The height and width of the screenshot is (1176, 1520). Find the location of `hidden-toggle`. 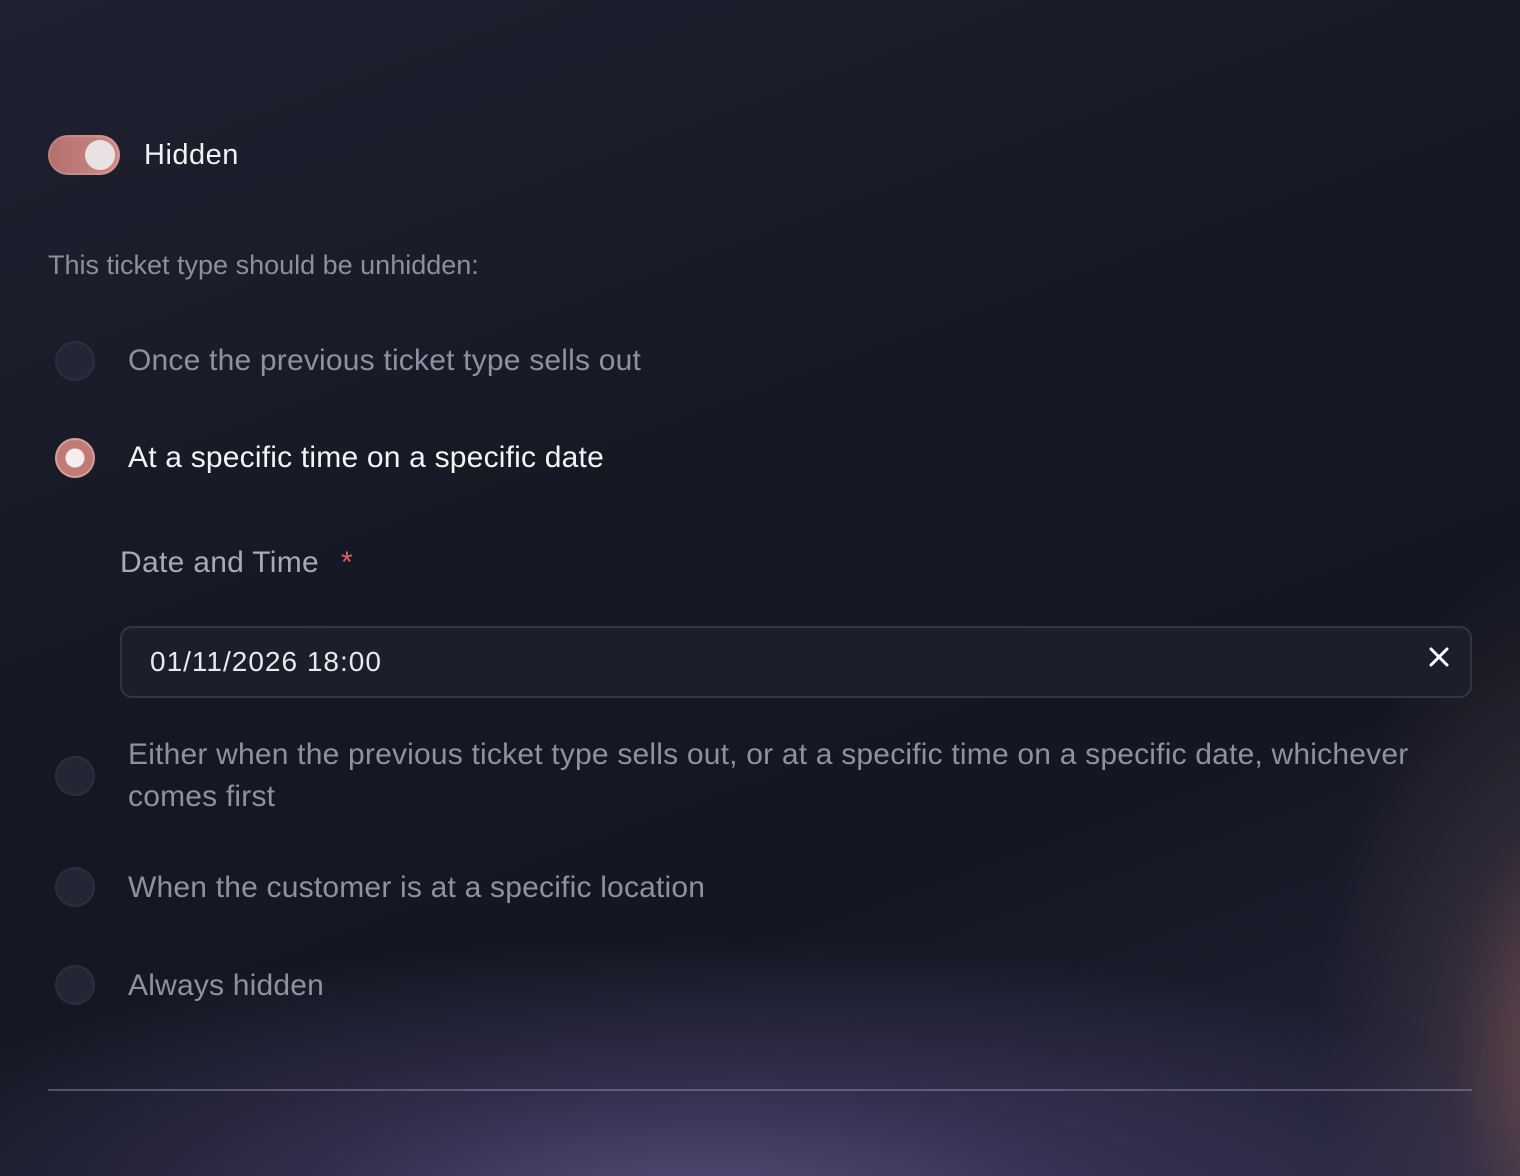

hidden-toggle is located at coordinates (84, 155).